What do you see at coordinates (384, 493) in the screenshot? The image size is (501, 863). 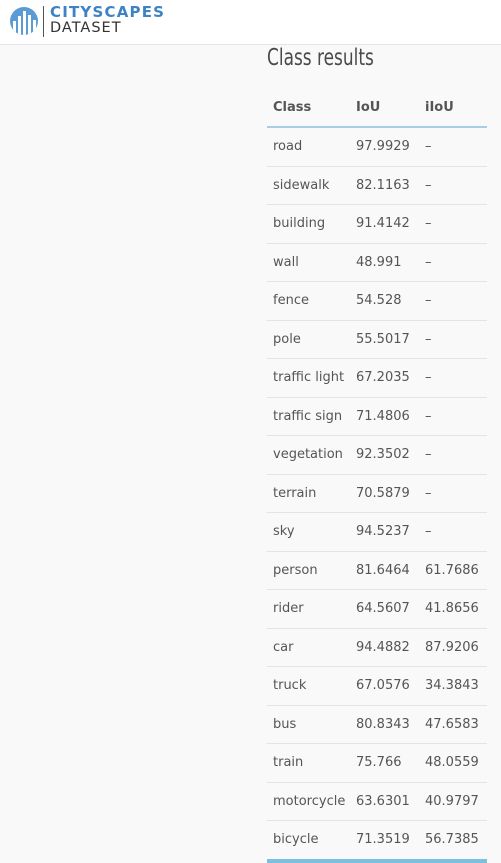 I see `iou-cell: 70.5879` at bounding box center [384, 493].